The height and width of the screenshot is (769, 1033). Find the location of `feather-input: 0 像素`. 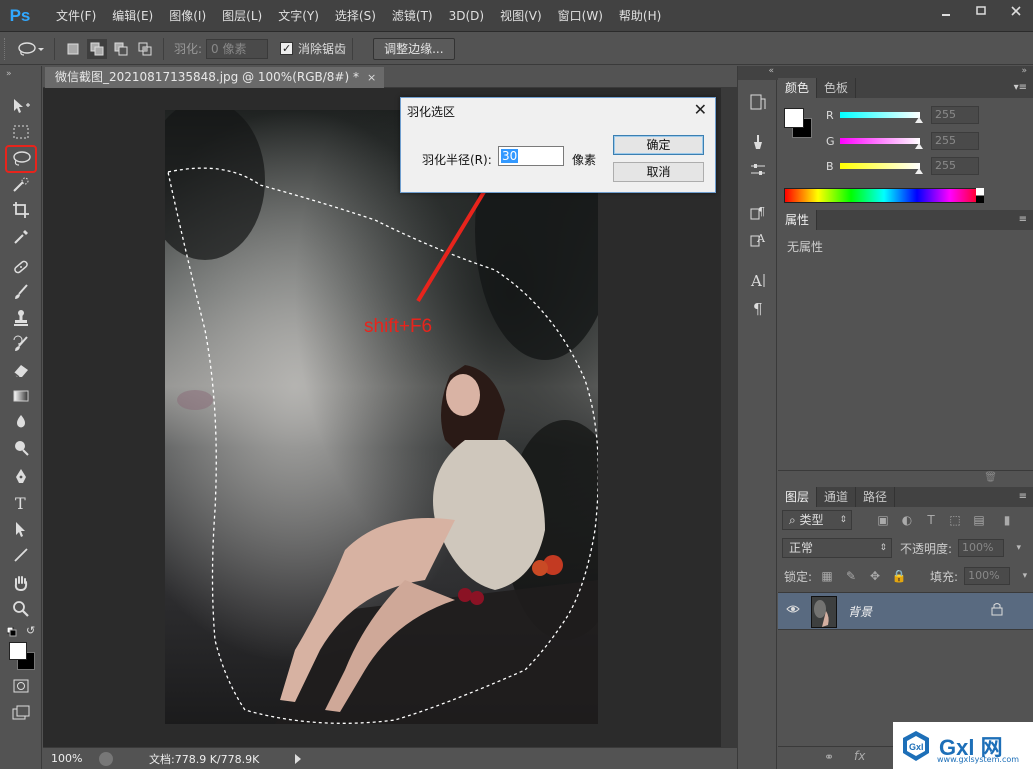

feather-input: 0 像素 is located at coordinates (237, 48).